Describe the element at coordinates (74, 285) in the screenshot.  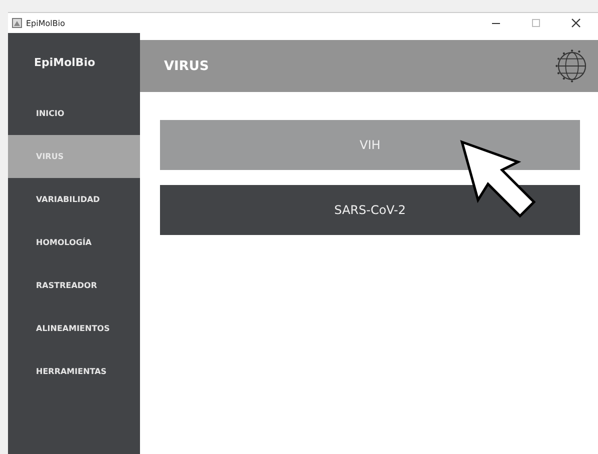
I see `sidebar-item: RASTREADOR` at that location.